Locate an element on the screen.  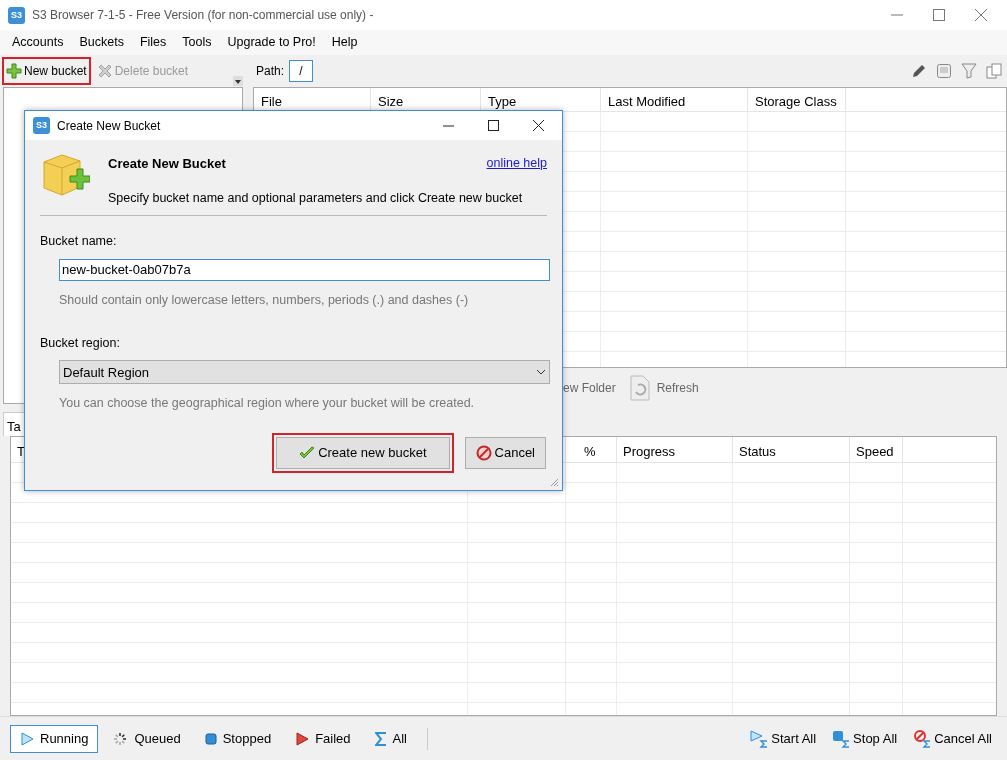
pencil-icon is located at coordinates (919, 71).